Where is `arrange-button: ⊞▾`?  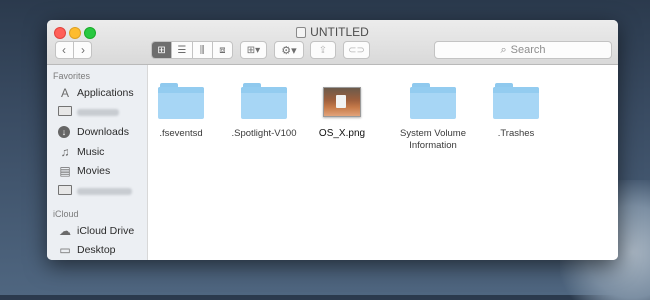 arrange-button: ⊞▾ is located at coordinates (253, 50).